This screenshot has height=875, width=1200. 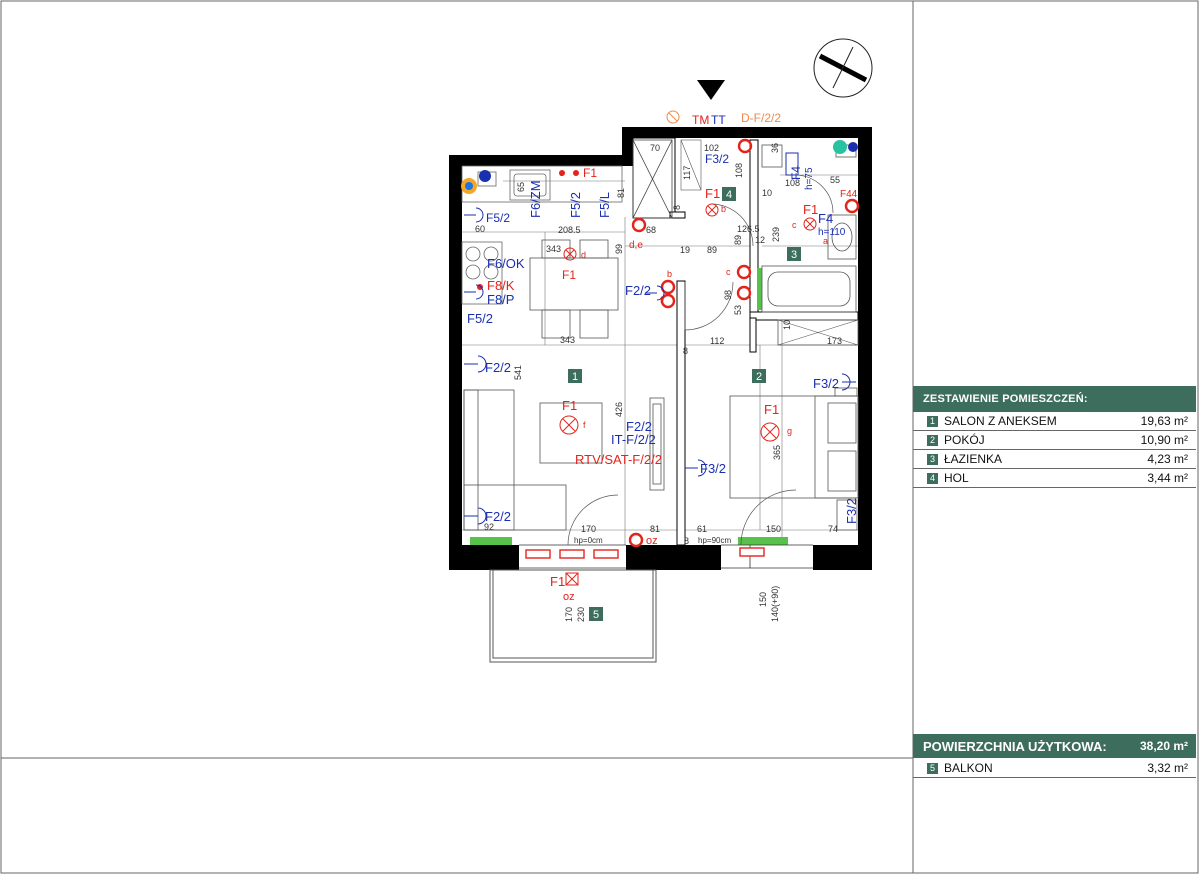 I want to click on dimension-label: 92, so click(x=489, y=527).